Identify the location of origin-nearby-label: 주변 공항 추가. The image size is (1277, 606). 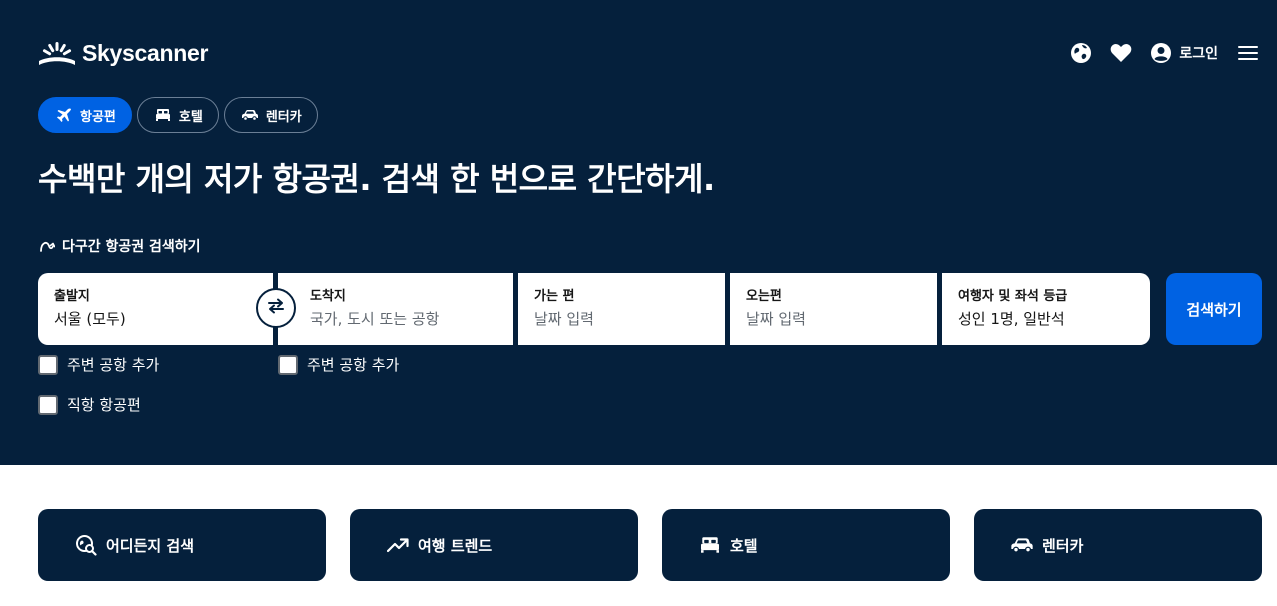
(113, 365).